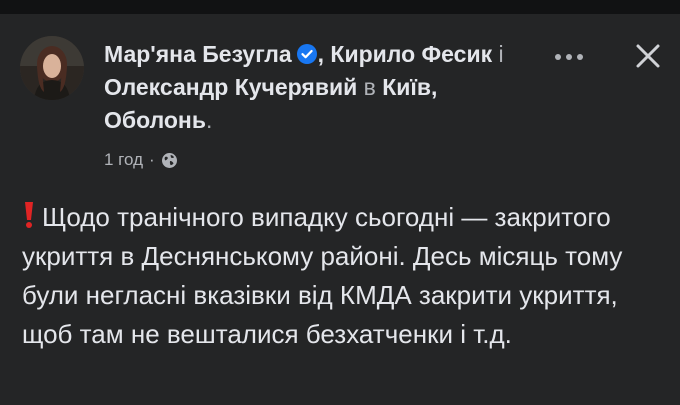 Image resolution: width=680 pixels, height=405 pixels. What do you see at coordinates (230, 87) in the screenshot?
I see `author-name-3: Олександр Кучерявий` at bounding box center [230, 87].